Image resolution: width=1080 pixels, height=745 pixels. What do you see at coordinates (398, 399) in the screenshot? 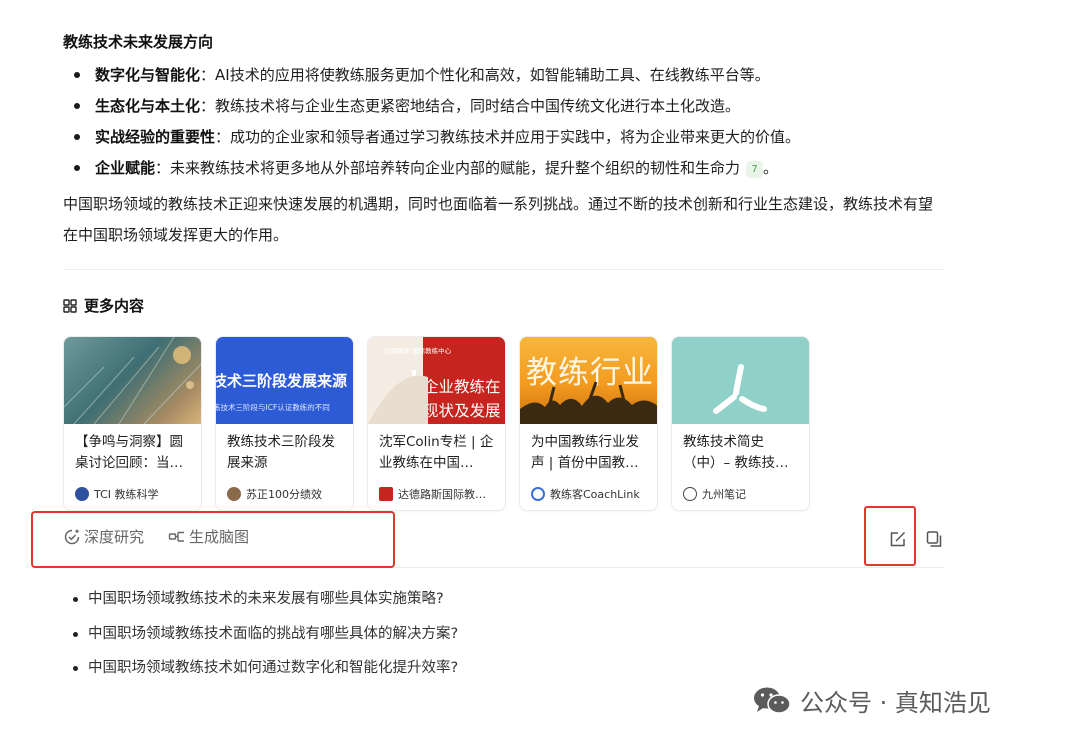
I see `curve-decoration` at bounding box center [398, 399].